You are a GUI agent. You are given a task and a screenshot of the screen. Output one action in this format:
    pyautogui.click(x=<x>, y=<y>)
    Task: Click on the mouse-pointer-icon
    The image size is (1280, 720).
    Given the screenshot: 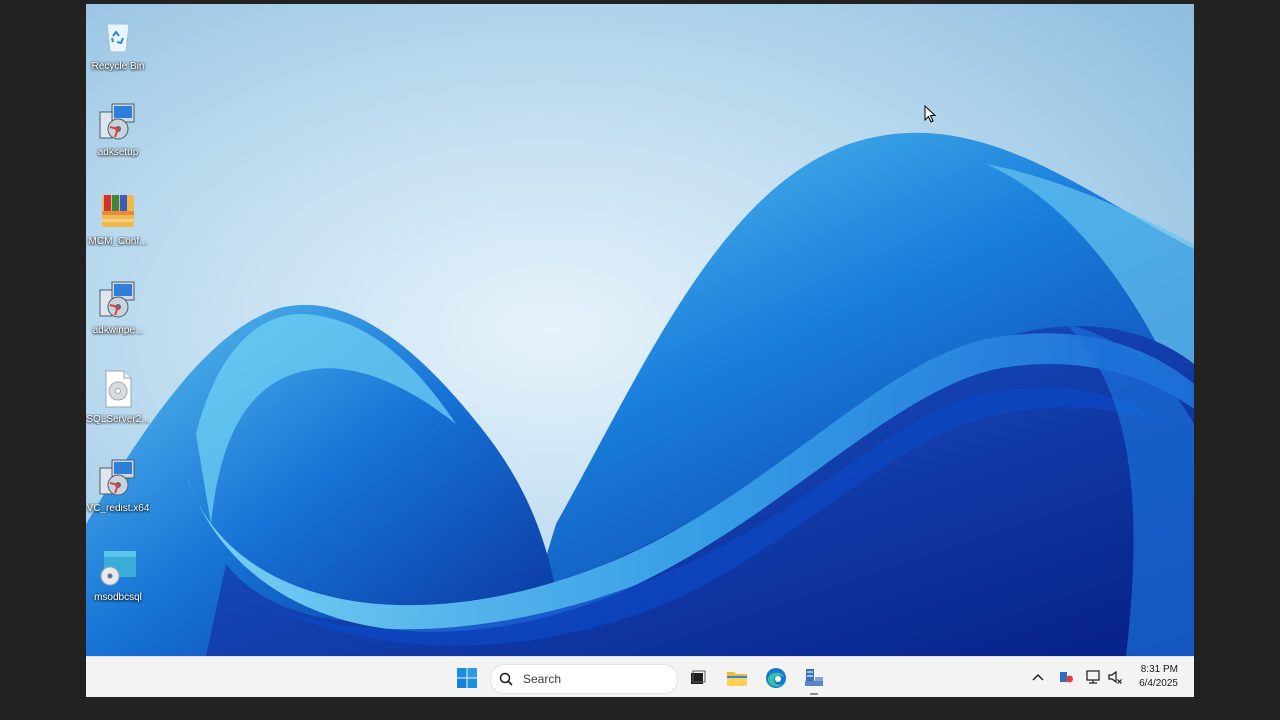 What is the action you would take?
    pyautogui.click(x=930, y=114)
    